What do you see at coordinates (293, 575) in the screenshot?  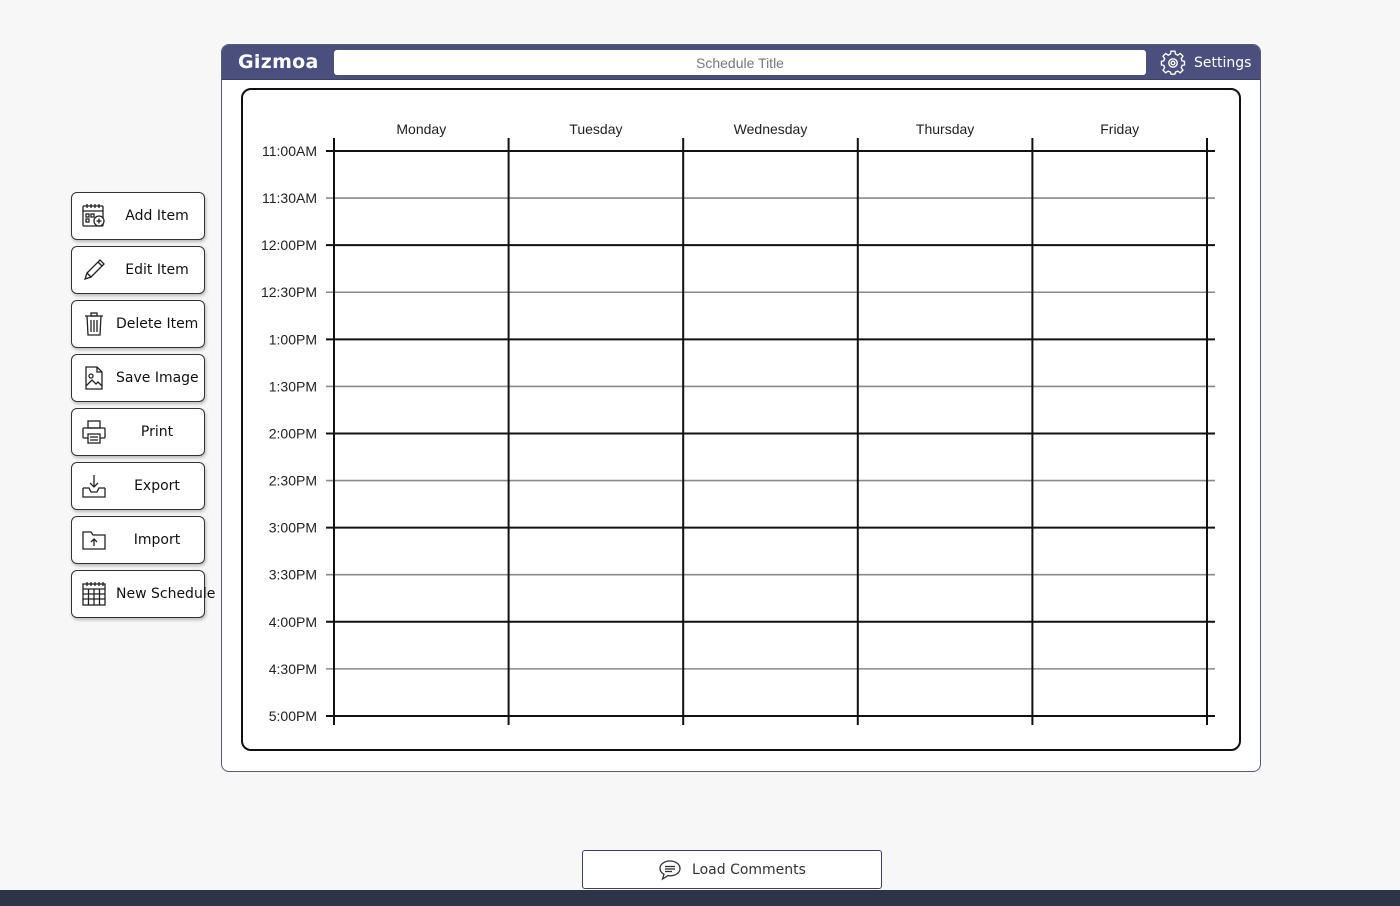 I see `time-label: 3:30PM` at bounding box center [293, 575].